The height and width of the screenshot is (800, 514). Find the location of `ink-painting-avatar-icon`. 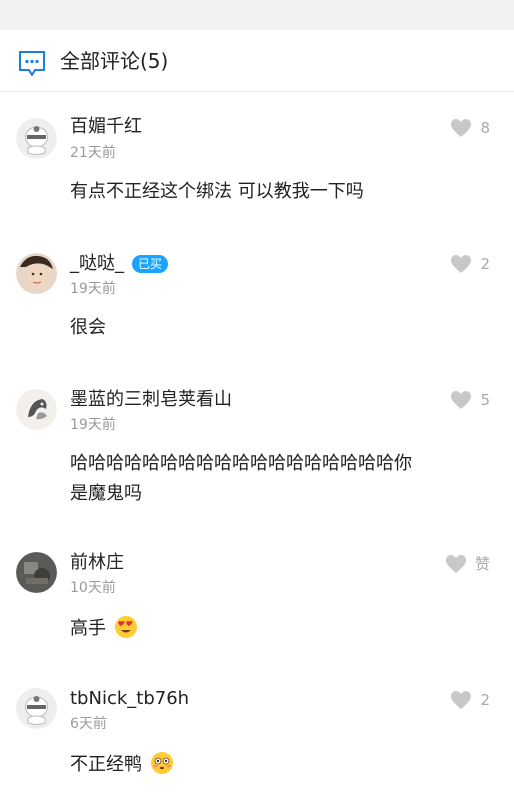

ink-painting-avatar-icon is located at coordinates (36, 409).